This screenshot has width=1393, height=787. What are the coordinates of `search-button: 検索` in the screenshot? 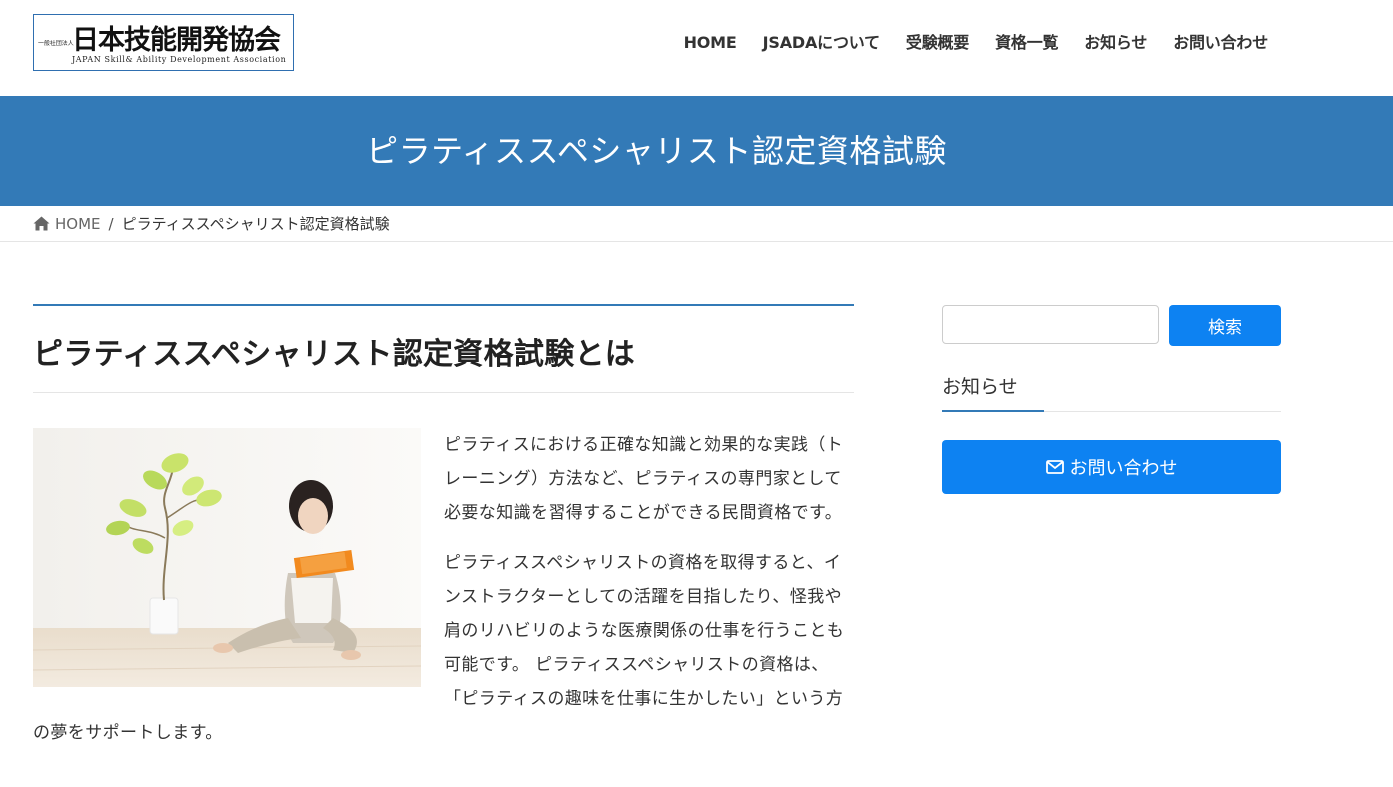 It's located at (1225, 325).